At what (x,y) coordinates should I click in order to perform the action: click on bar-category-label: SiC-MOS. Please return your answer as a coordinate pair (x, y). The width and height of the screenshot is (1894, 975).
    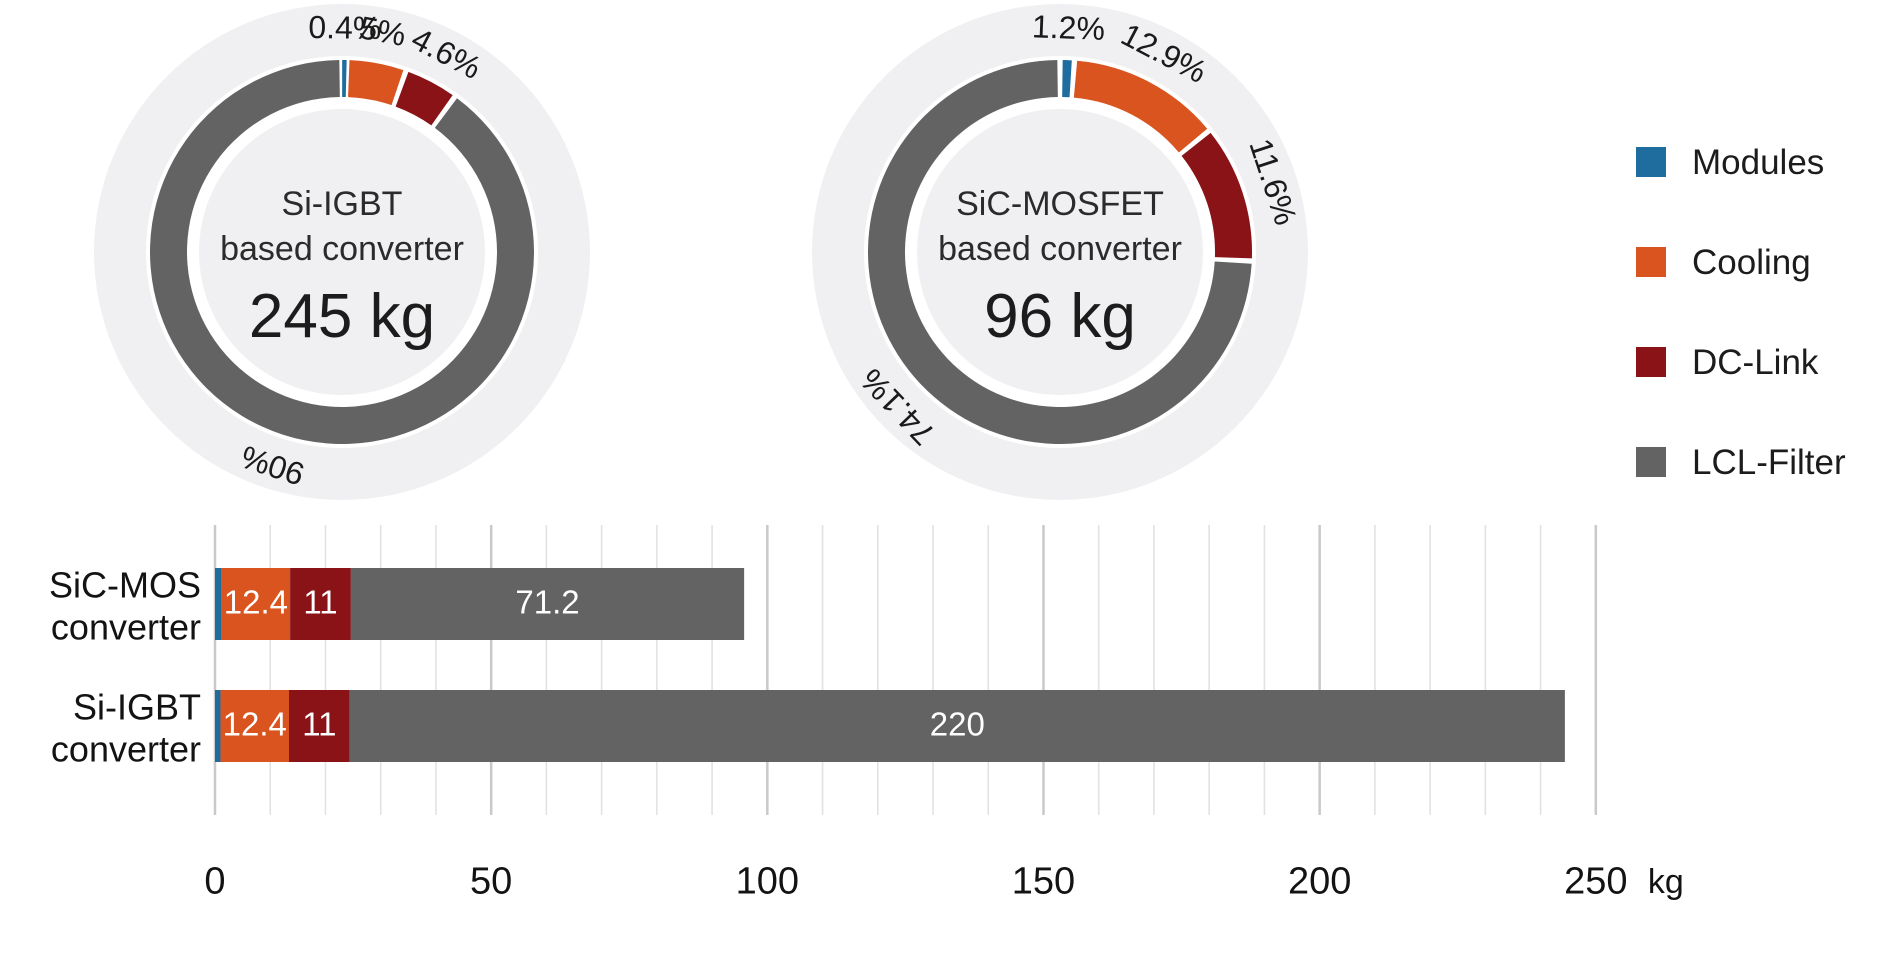
    Looking at the image, I should click on (125, 585).